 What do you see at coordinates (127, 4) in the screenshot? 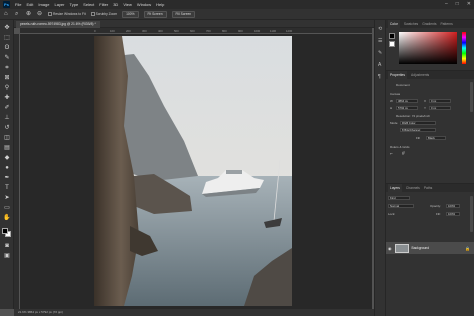
I see `menu-view: View` at bounding box center [127, 4].